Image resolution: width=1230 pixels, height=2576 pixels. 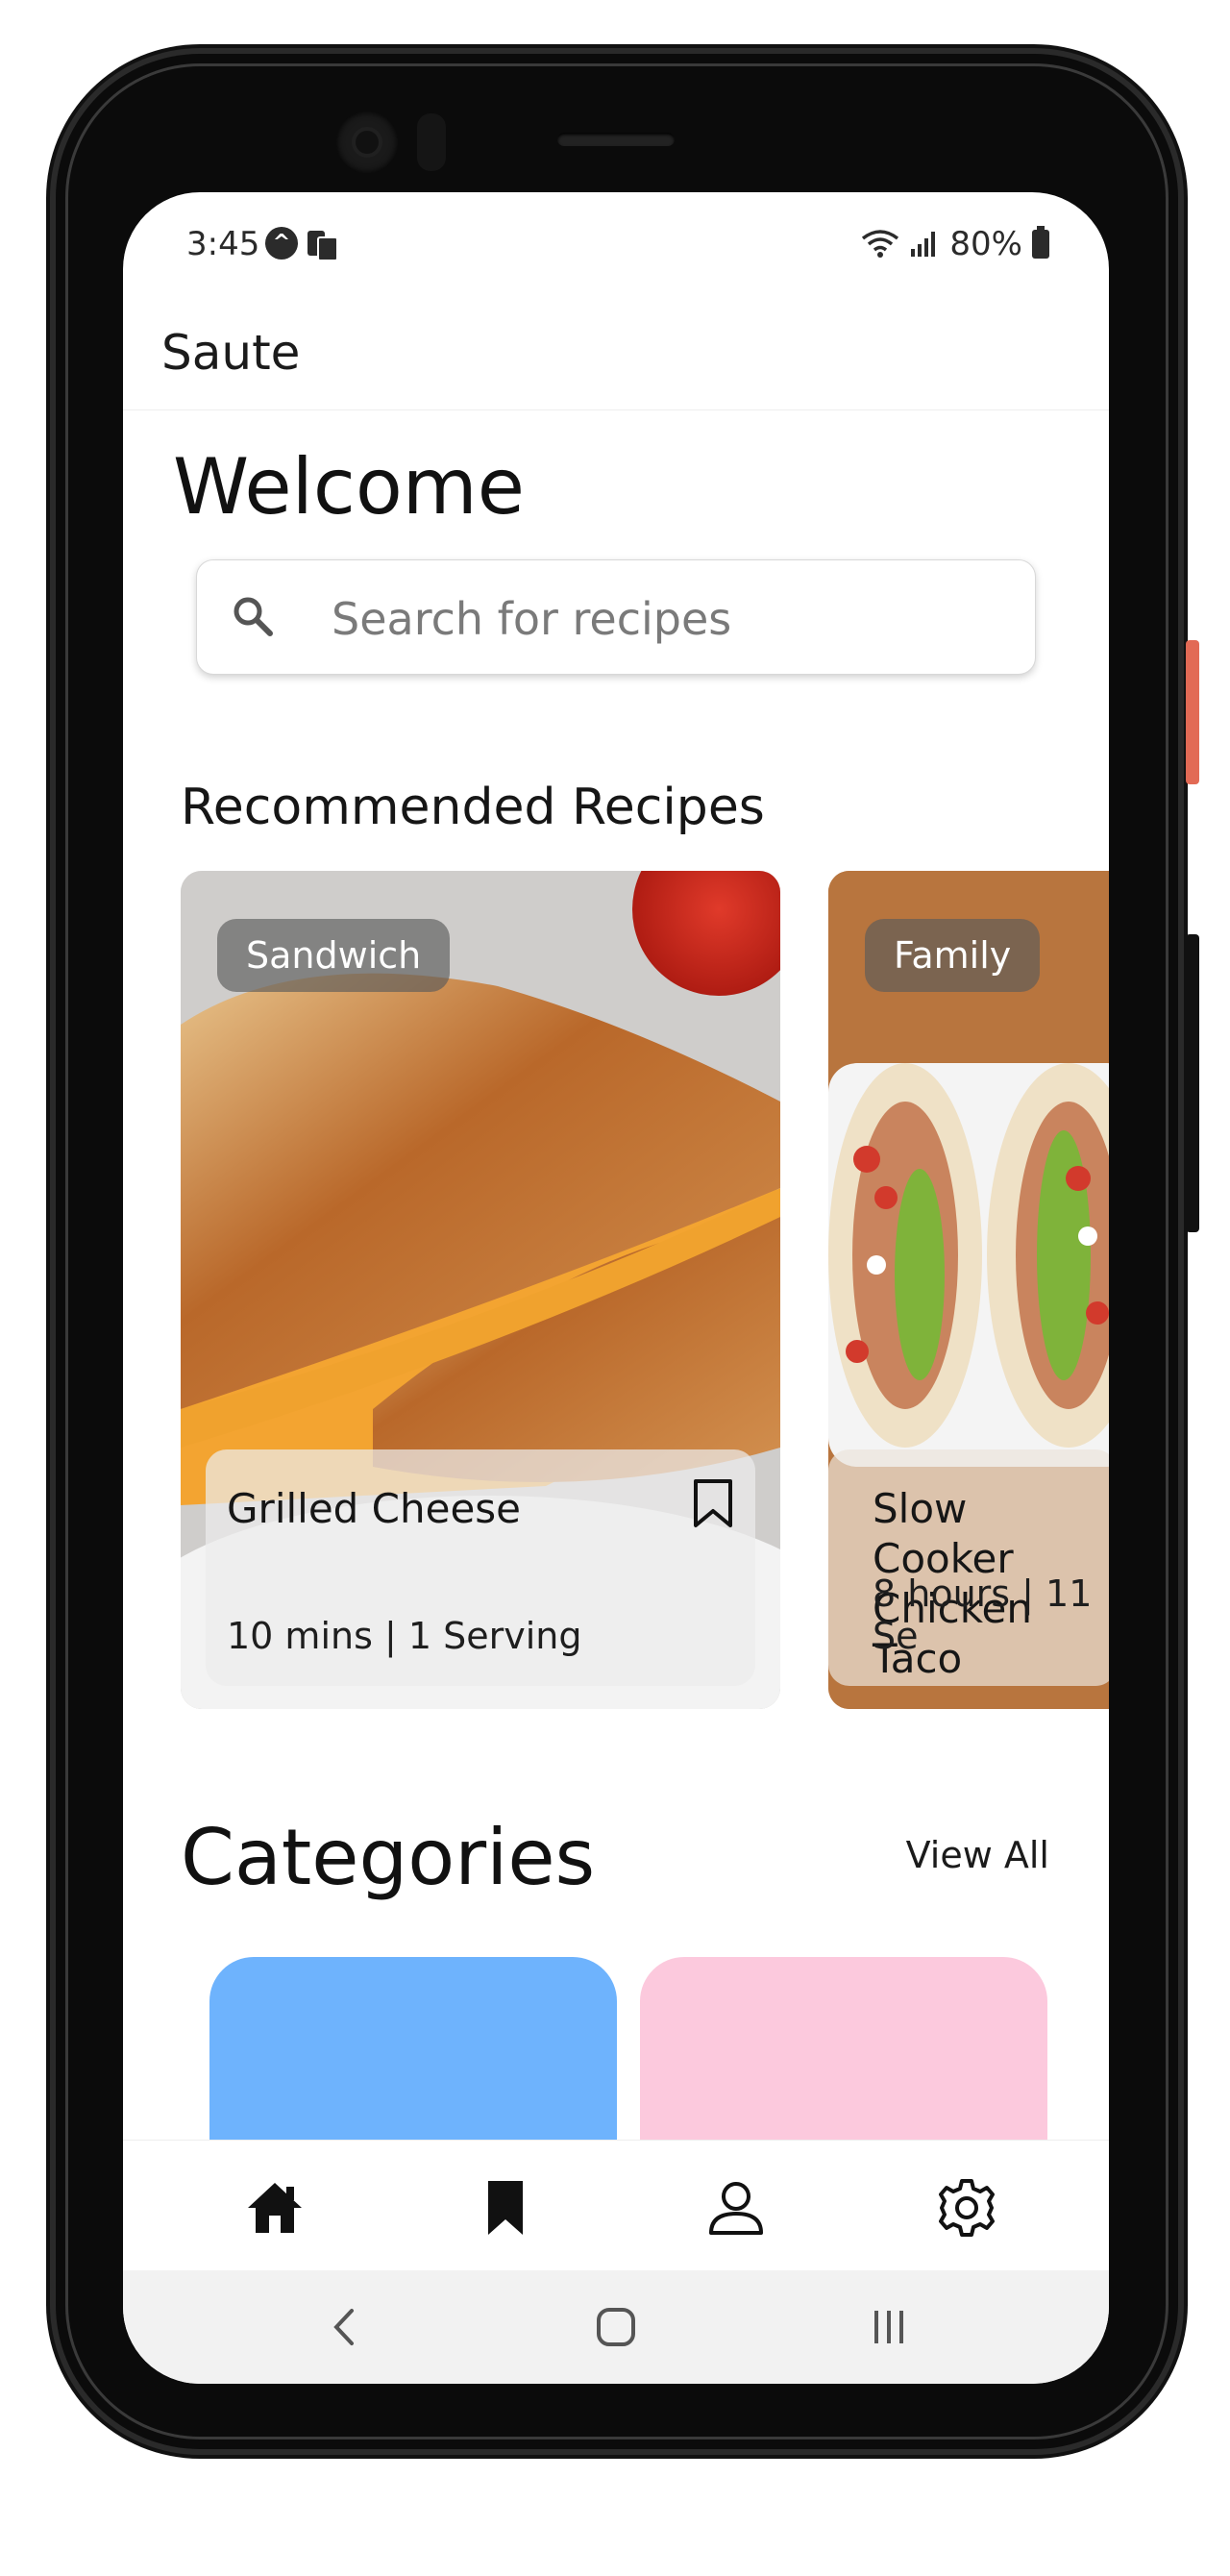 What do you see at coordinates (944, 1534) in the screenshot?
I see `recipe-name-line-1: Slow Cooker` at bounding box center [944, 1534].